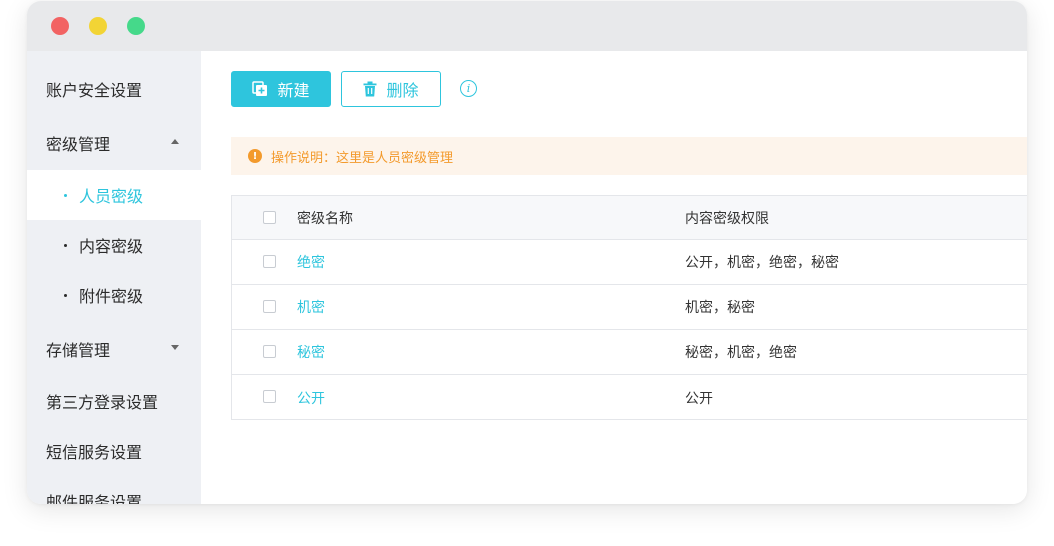  What do you see at coordinates (269, 217) in the screenshot?
I see `select-all-checkbox` at bounding box center [269, 217].